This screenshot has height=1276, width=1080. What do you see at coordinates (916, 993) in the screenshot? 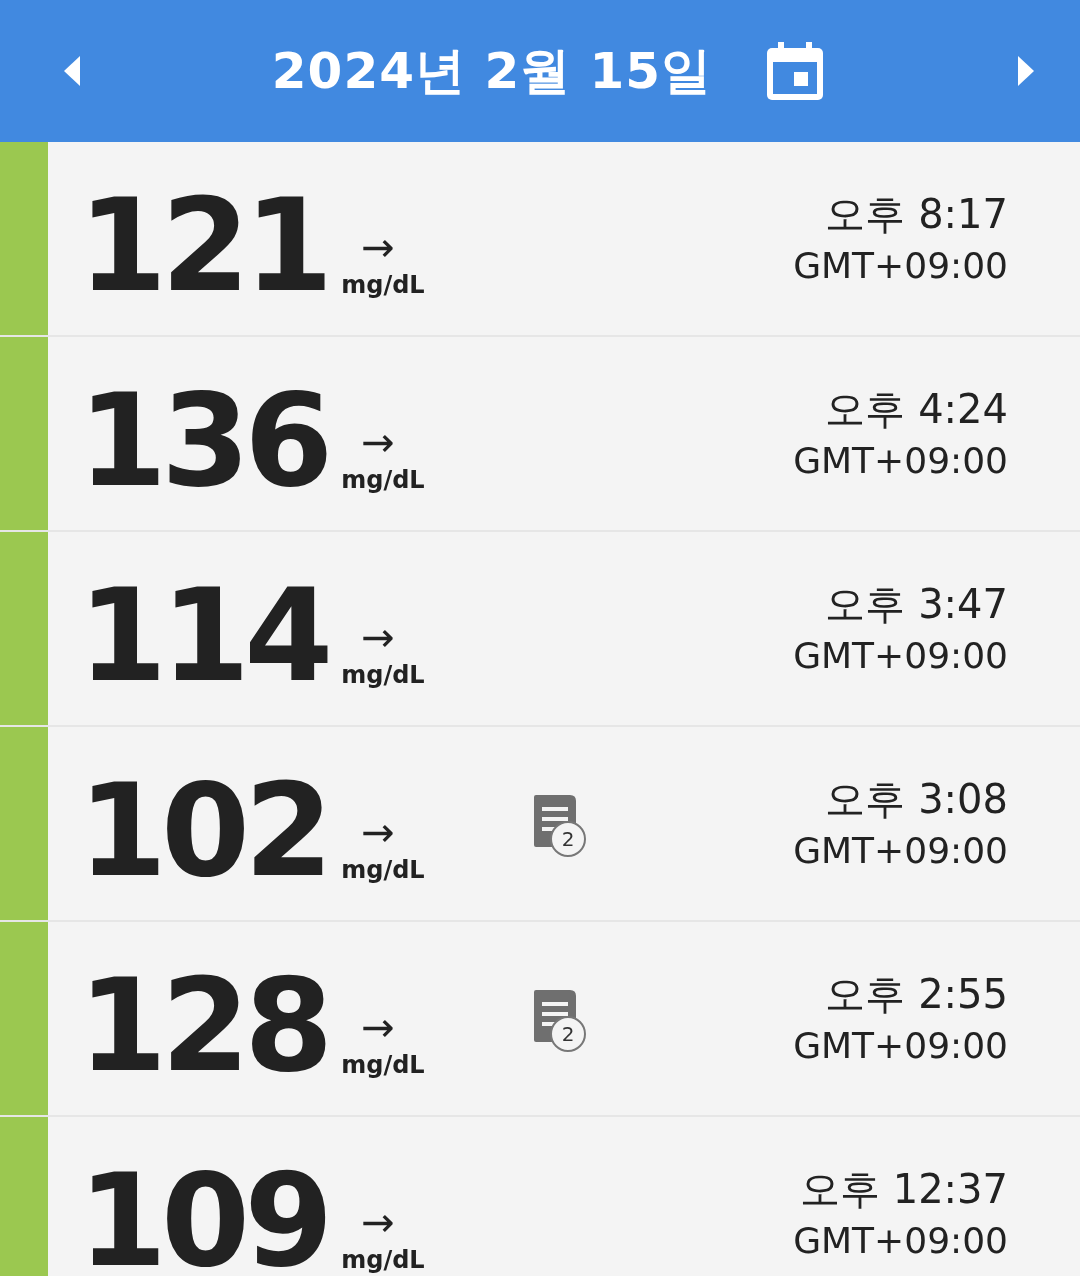
I see `reading-time: 오후 2:55` at bounding box center [916, 993].